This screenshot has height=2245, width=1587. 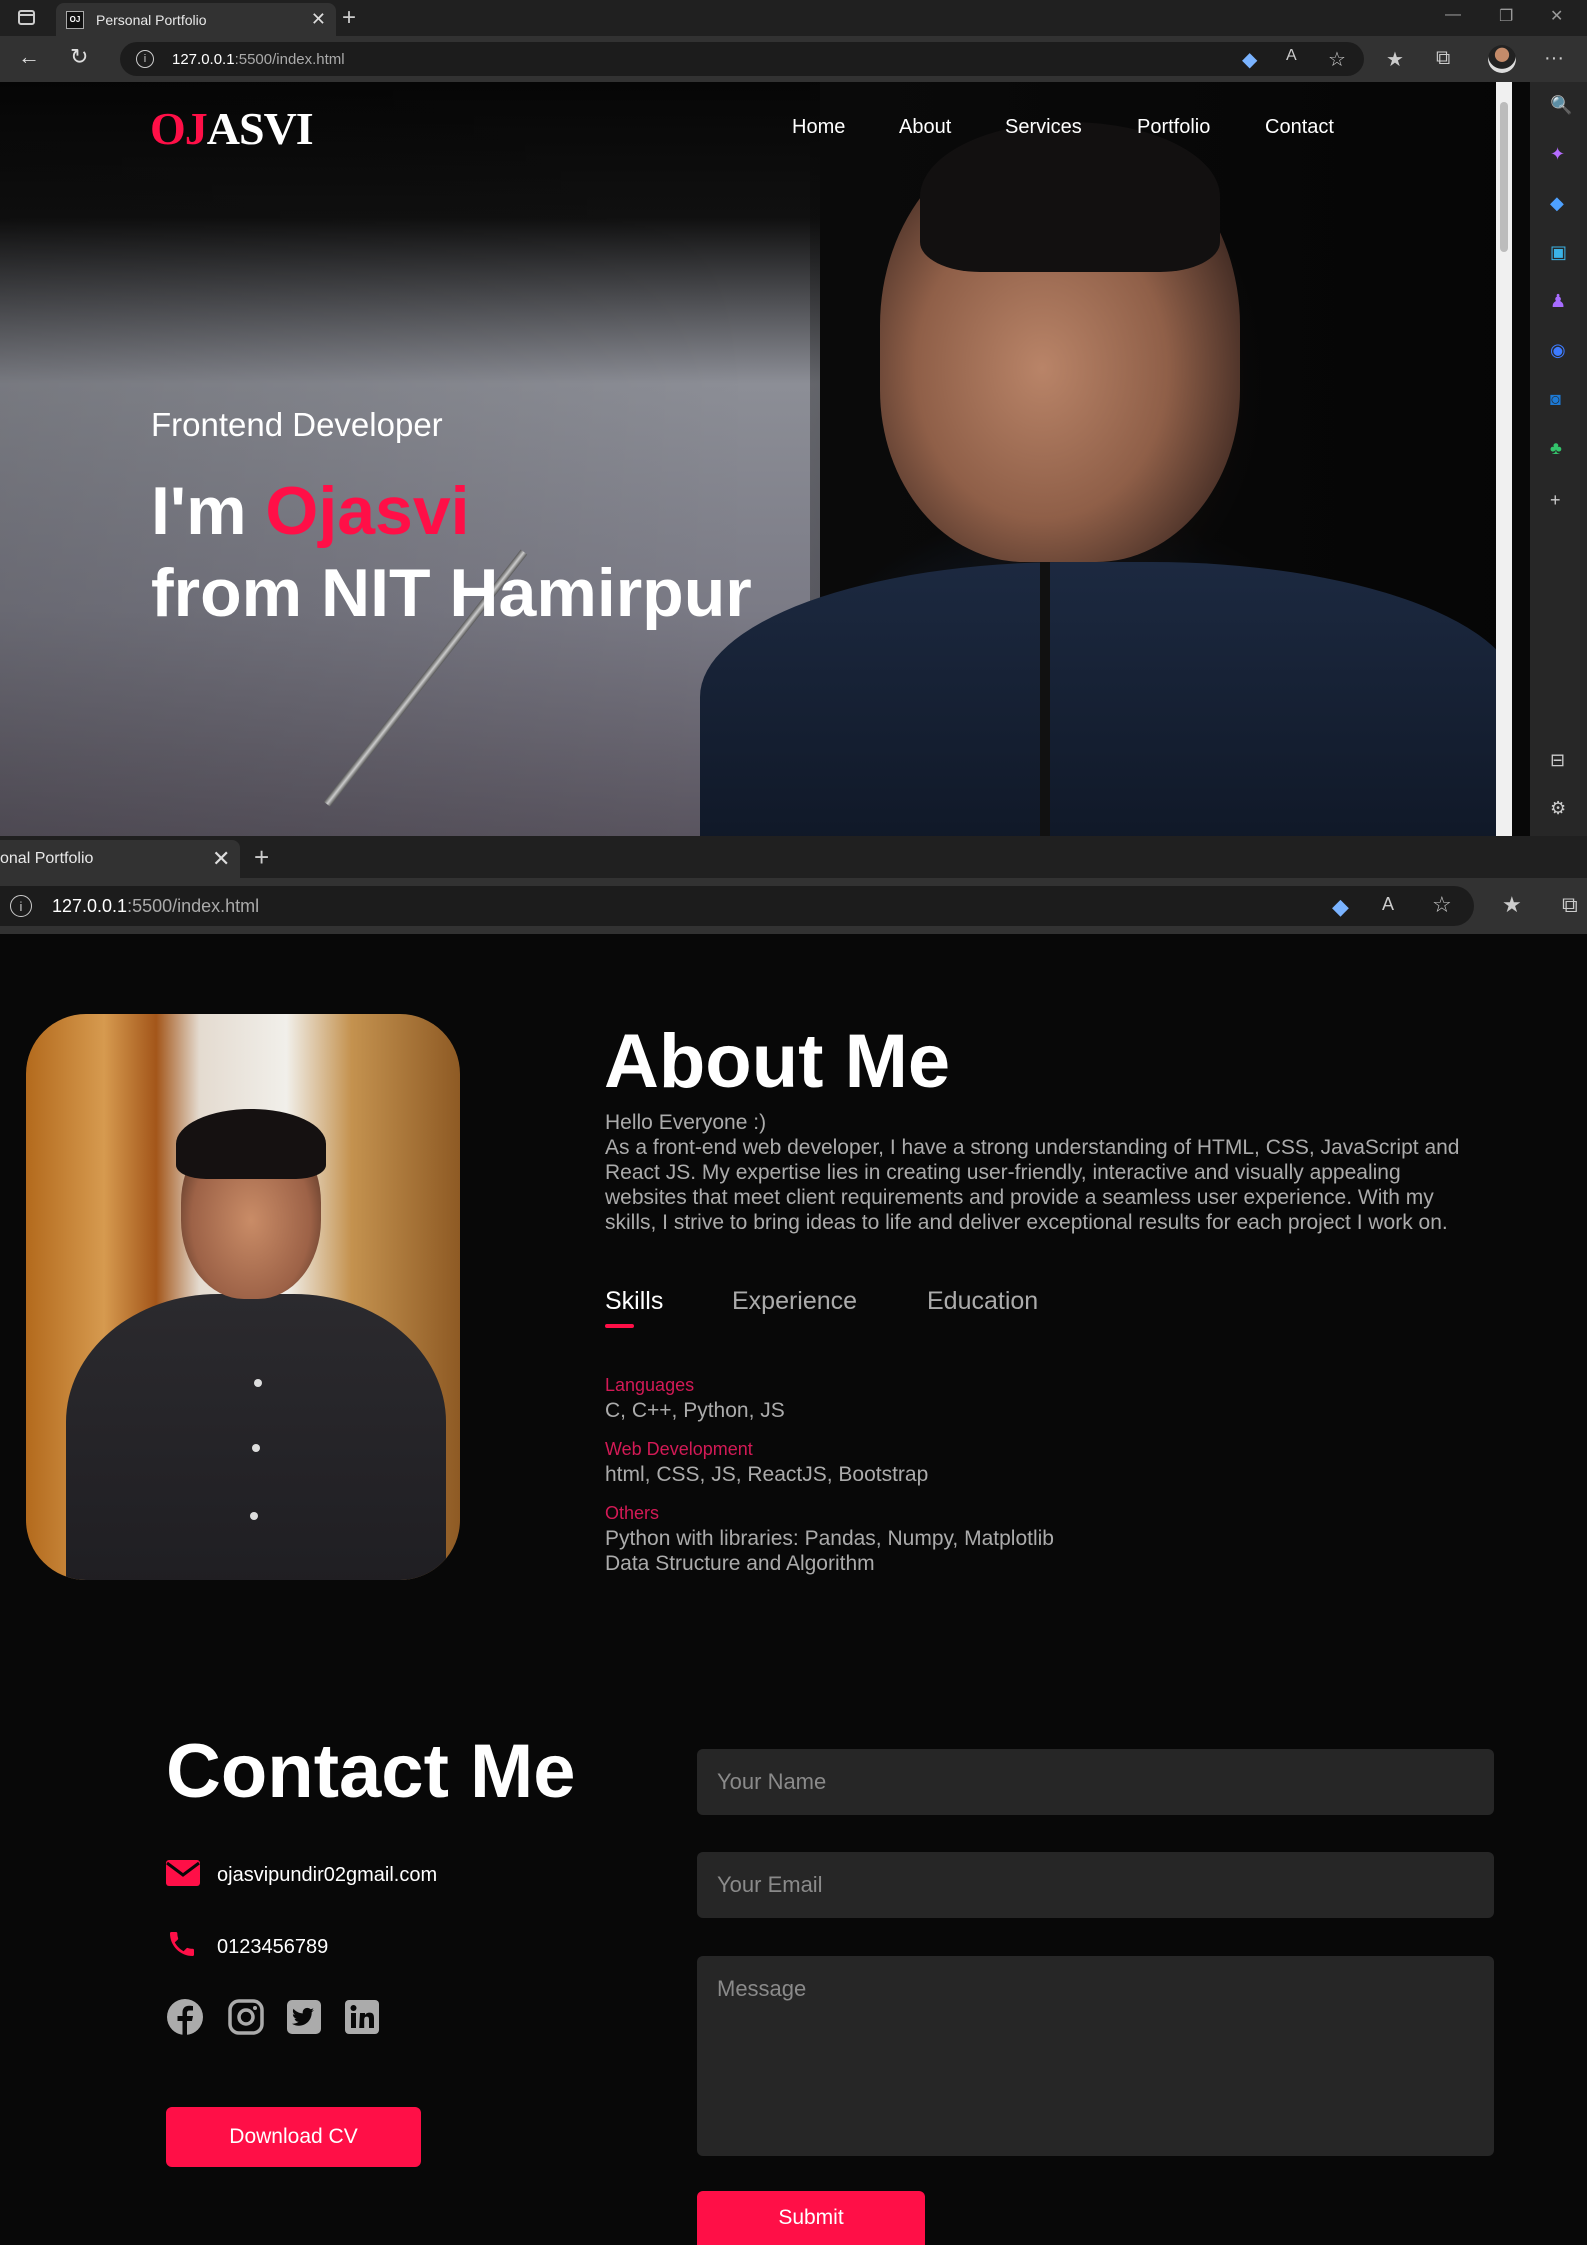 I want to click on logo-red-part: OJ, so click(x=179, y=128).